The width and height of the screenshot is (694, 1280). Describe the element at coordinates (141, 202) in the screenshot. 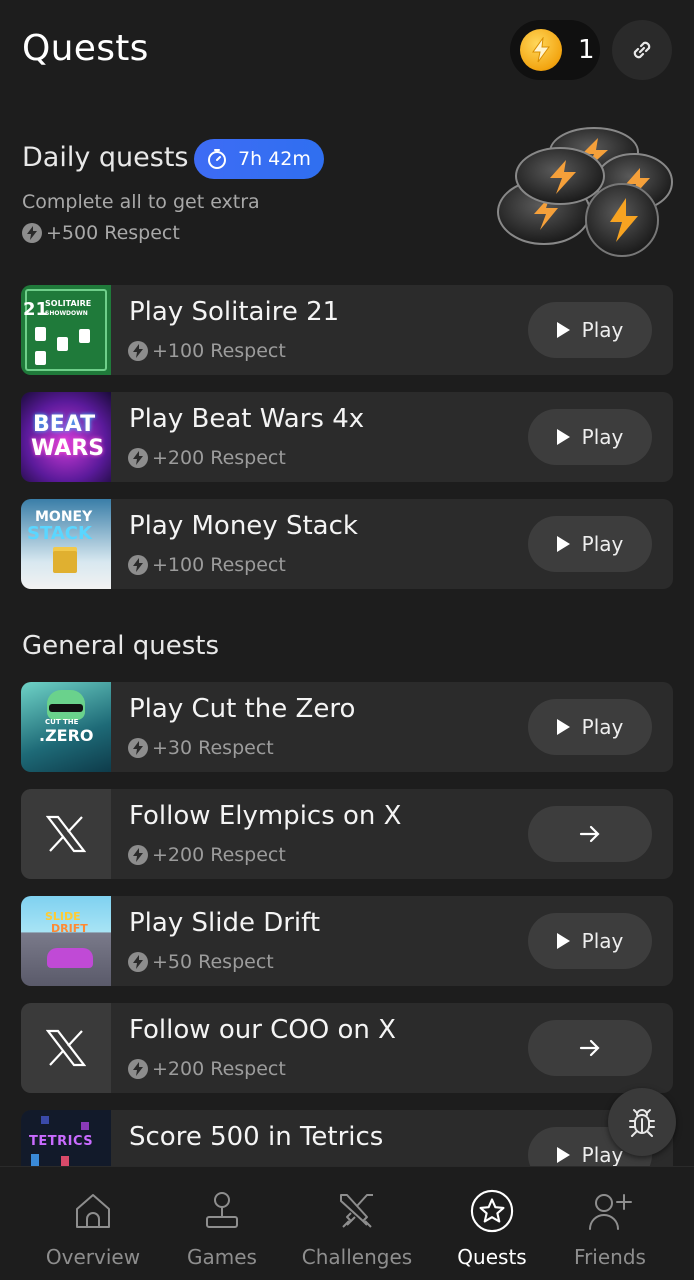

I see `daily-subtitle: Complete all to get extra` at that location.